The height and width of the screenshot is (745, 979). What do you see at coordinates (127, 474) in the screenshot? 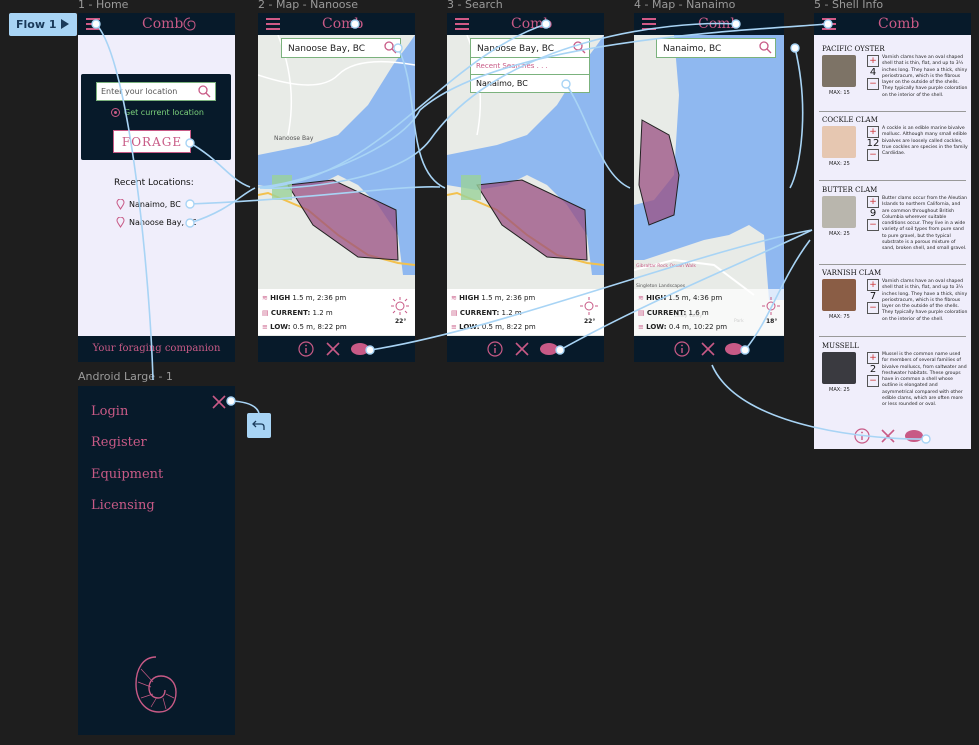
I see `menu-item-equipment: Equipment` at bounding box center [127, 474].